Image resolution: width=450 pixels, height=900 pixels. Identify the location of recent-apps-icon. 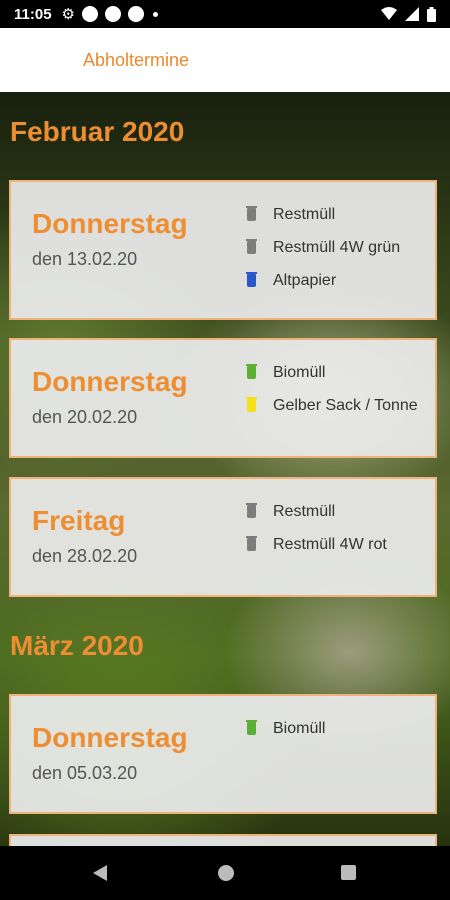
(348, 872).